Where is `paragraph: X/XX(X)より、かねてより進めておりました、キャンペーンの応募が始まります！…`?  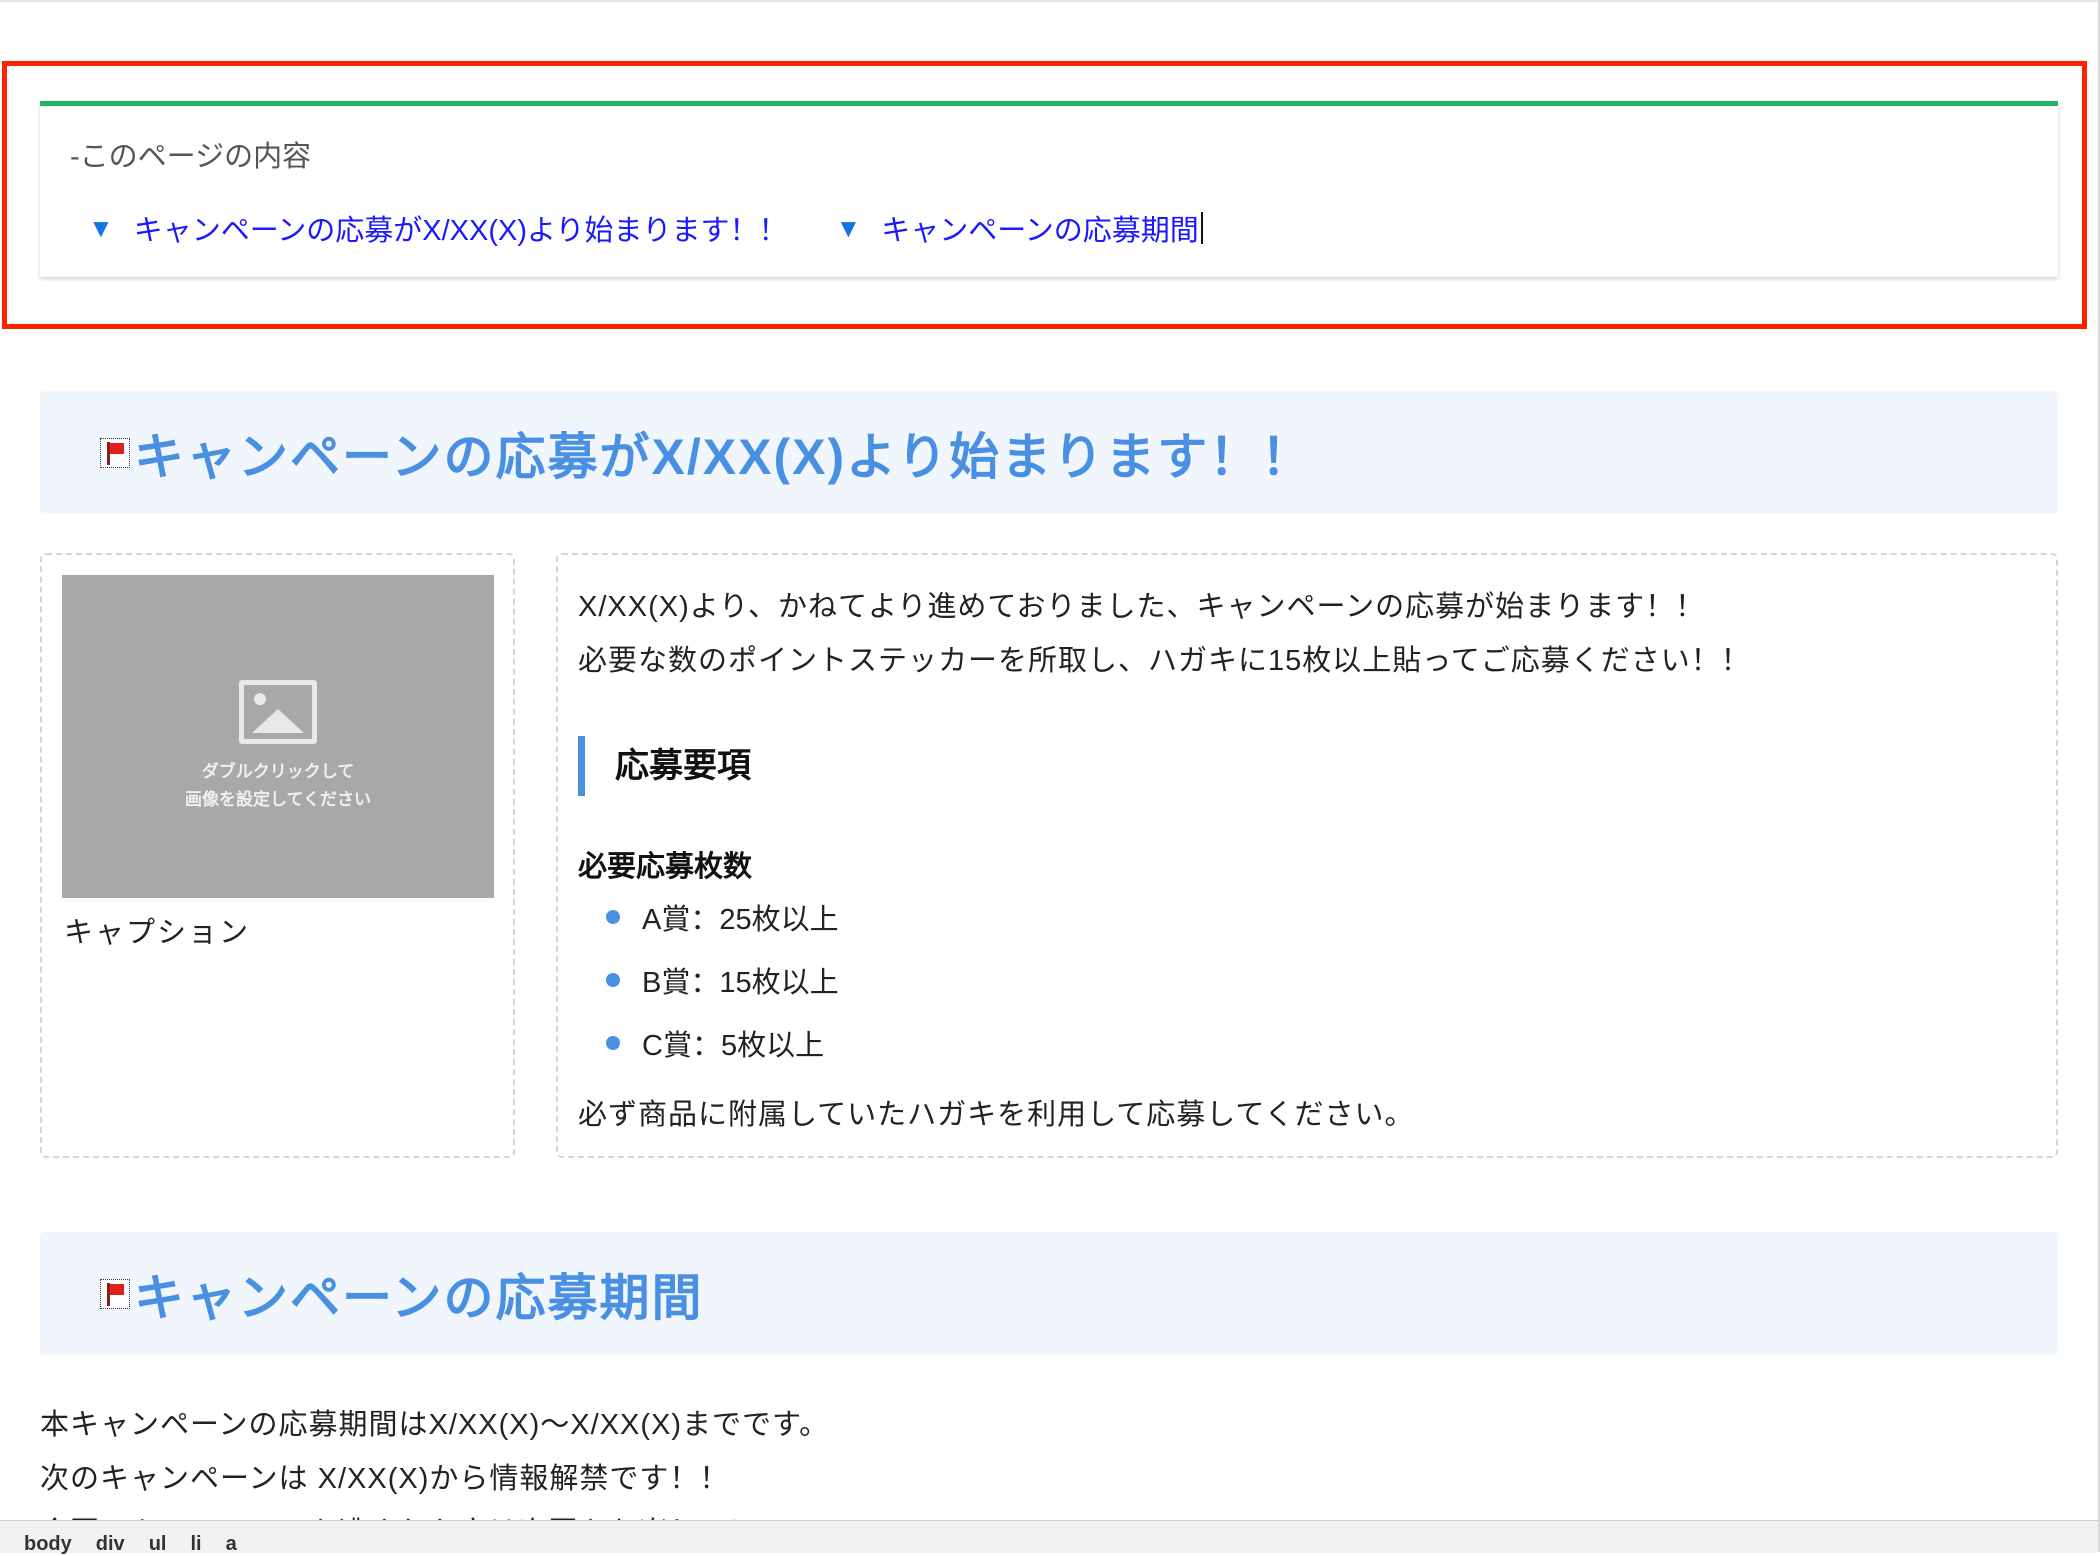
paragraph: X/XX(X)より、かねてより進めておりました、キャンペーンの応募が始まります！… is located at coordinates (1142, 607).